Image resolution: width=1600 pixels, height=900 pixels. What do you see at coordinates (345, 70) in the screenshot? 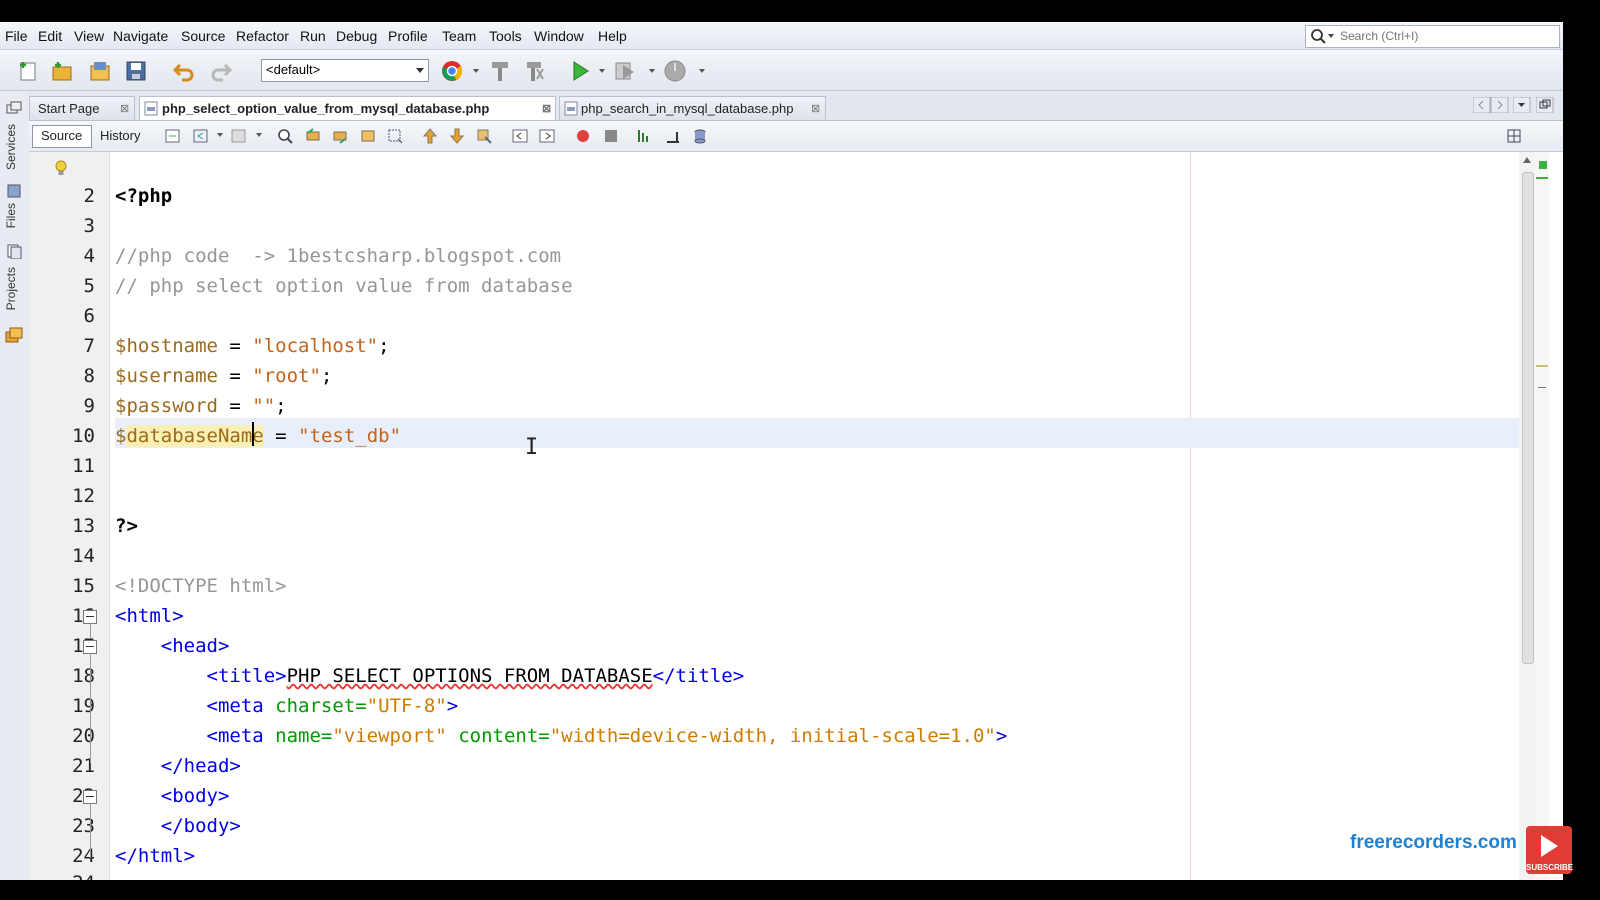
I see `configuration-select: <default>` at bounding box center [345, 70].